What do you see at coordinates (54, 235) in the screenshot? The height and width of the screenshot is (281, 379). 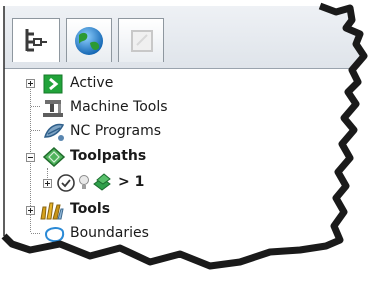 I see `boundary-icon` at bounding box center [54, 235].